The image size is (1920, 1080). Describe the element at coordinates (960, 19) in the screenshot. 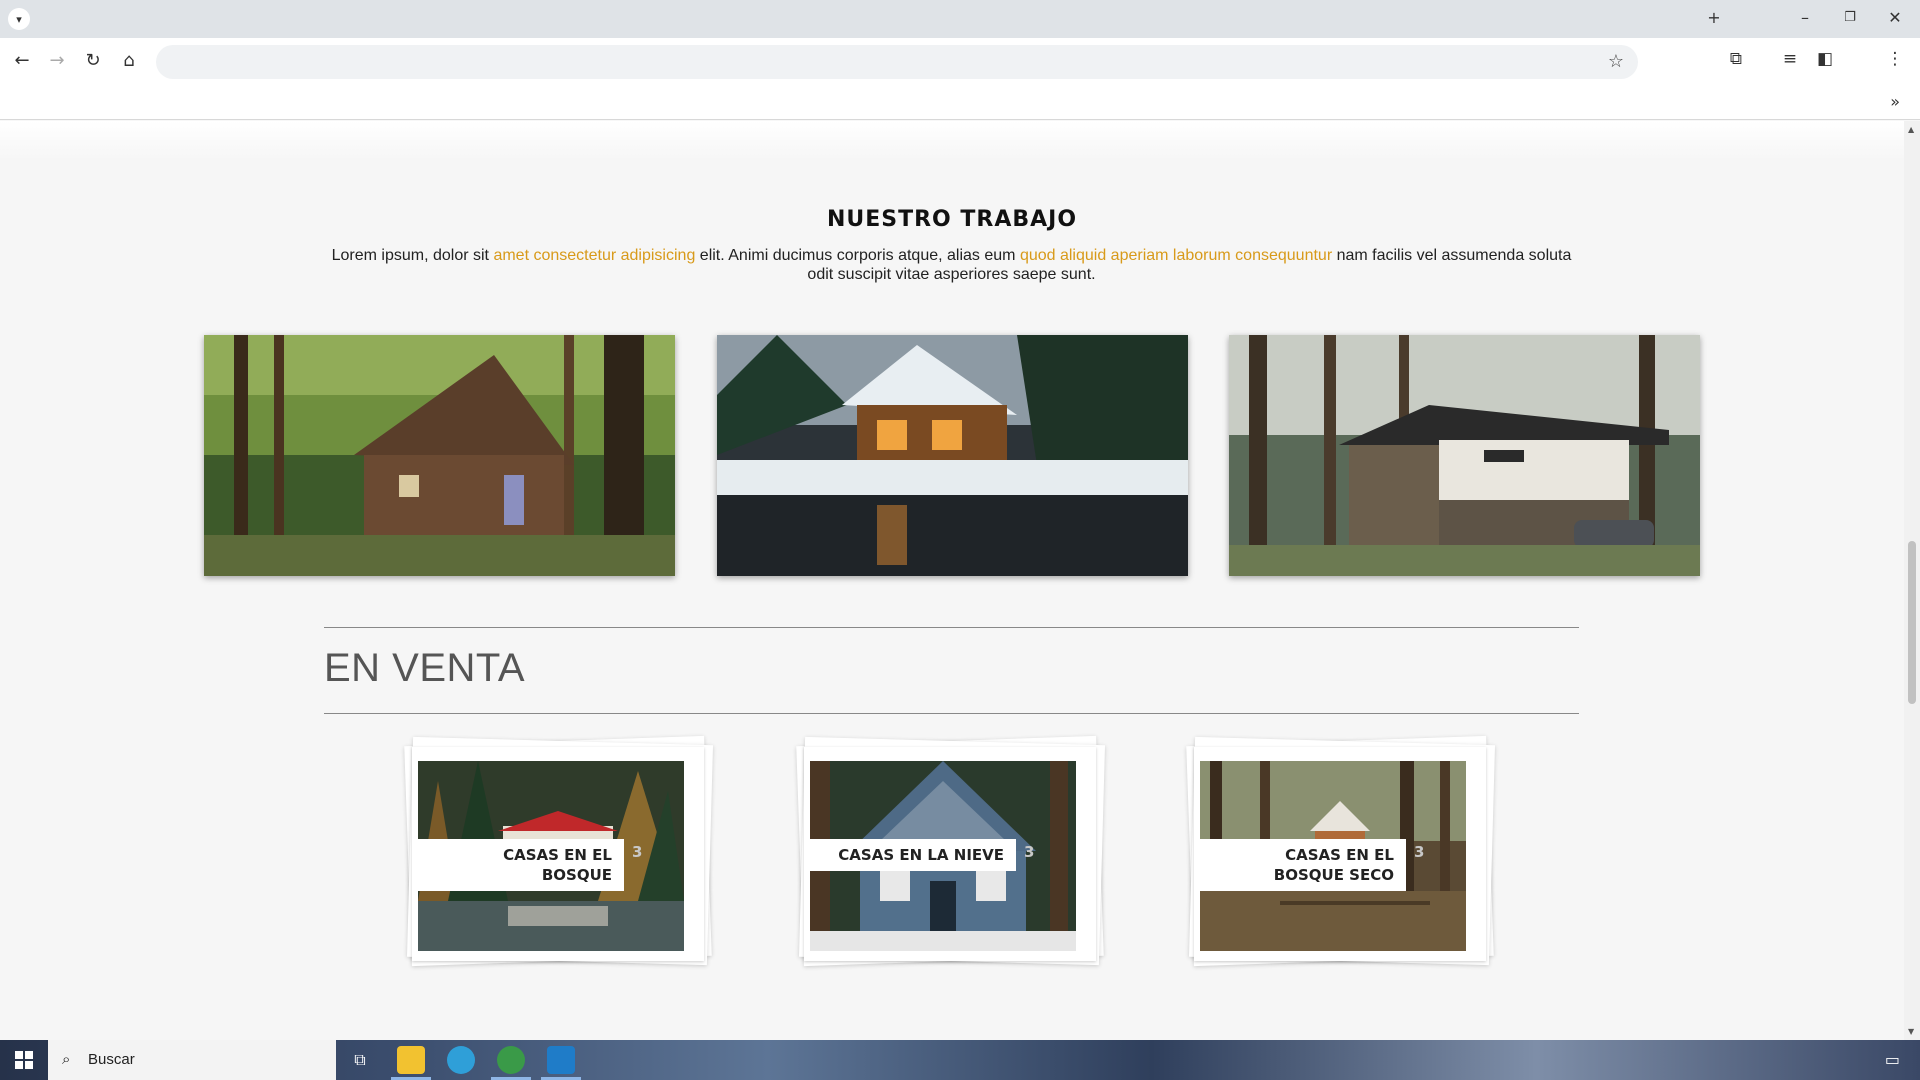

I see `browser-tab-bar: ▾ + – ❐ ✕` at that location.